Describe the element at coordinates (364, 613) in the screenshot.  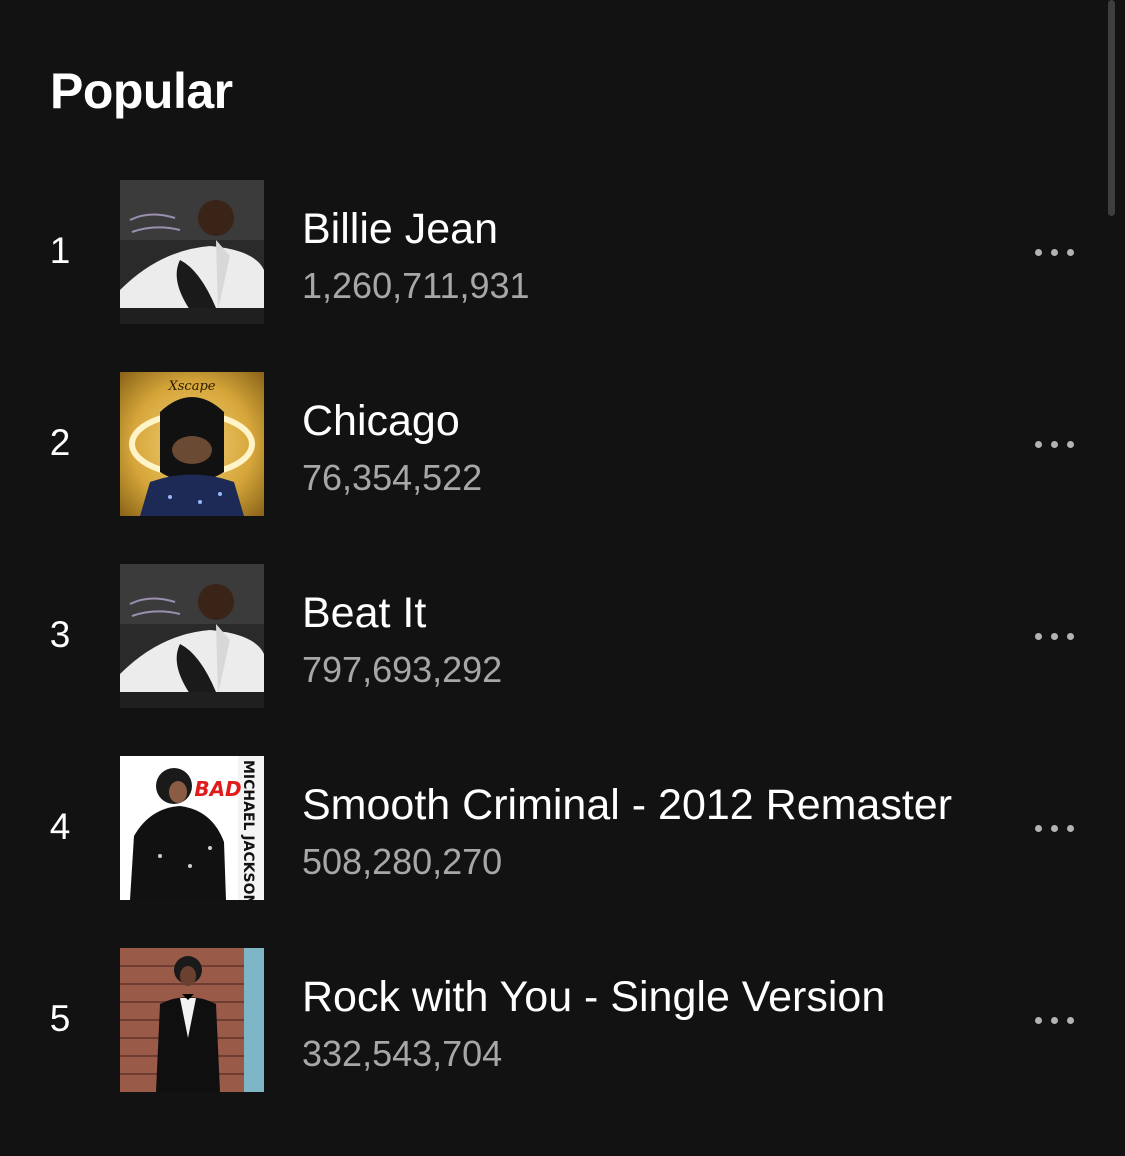
I see `track-title: Beat It` at that location.